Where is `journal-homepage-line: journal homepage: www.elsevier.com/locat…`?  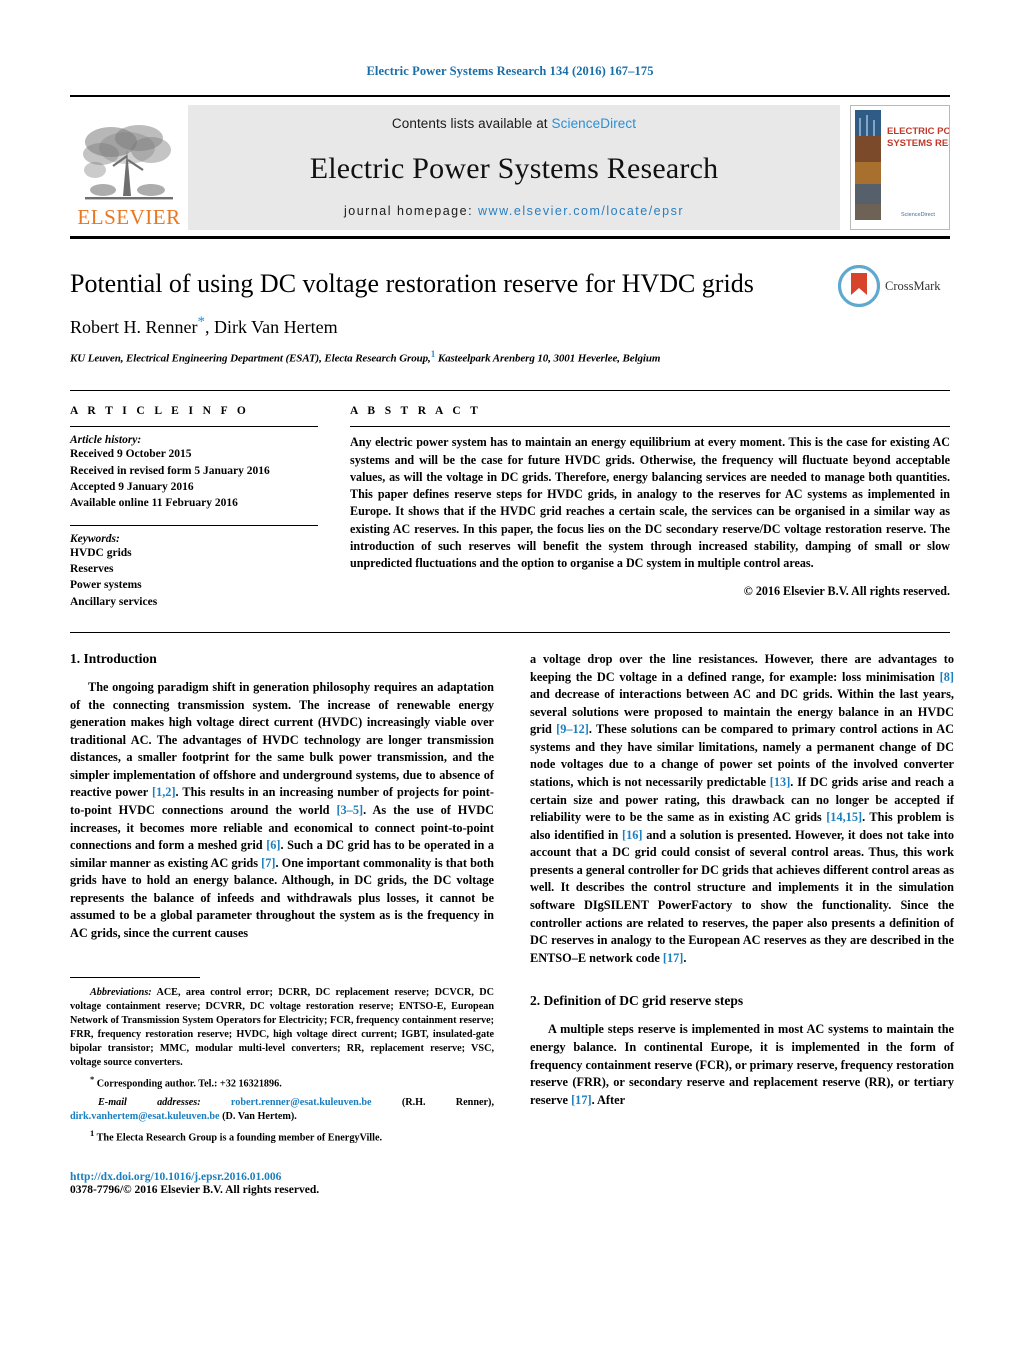 journal-homepage-line: journal homepage: www.elsevier.com/locat… is located at coordinates (514, 211).